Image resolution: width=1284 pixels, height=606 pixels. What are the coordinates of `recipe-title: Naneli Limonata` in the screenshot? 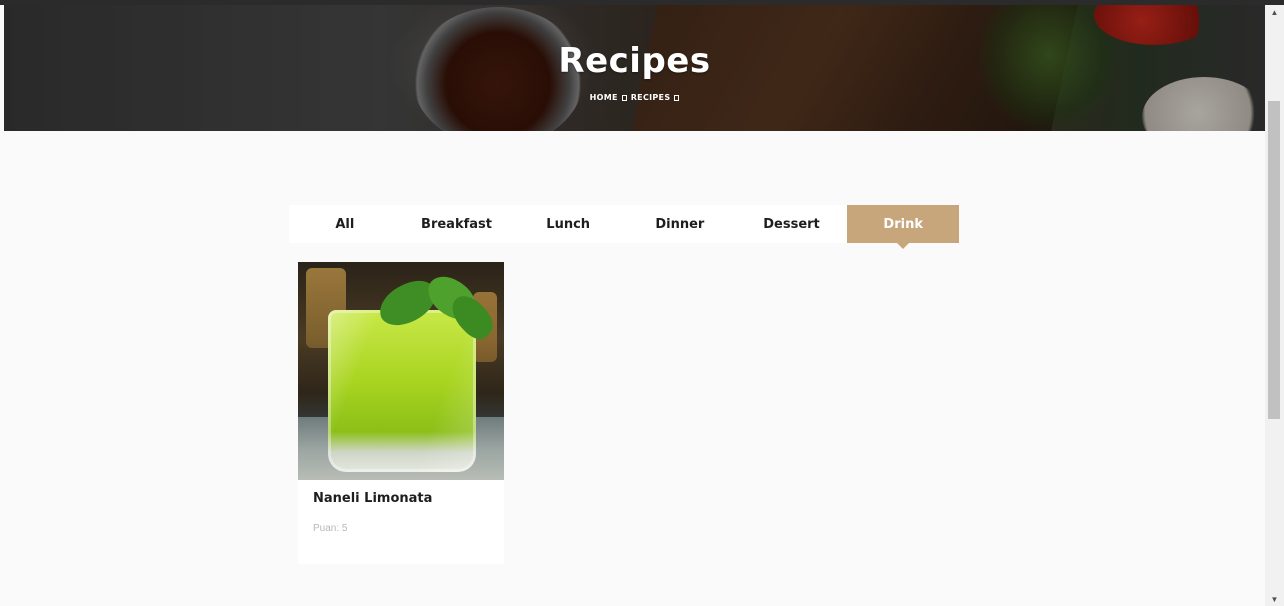 It's located at (372, 498).